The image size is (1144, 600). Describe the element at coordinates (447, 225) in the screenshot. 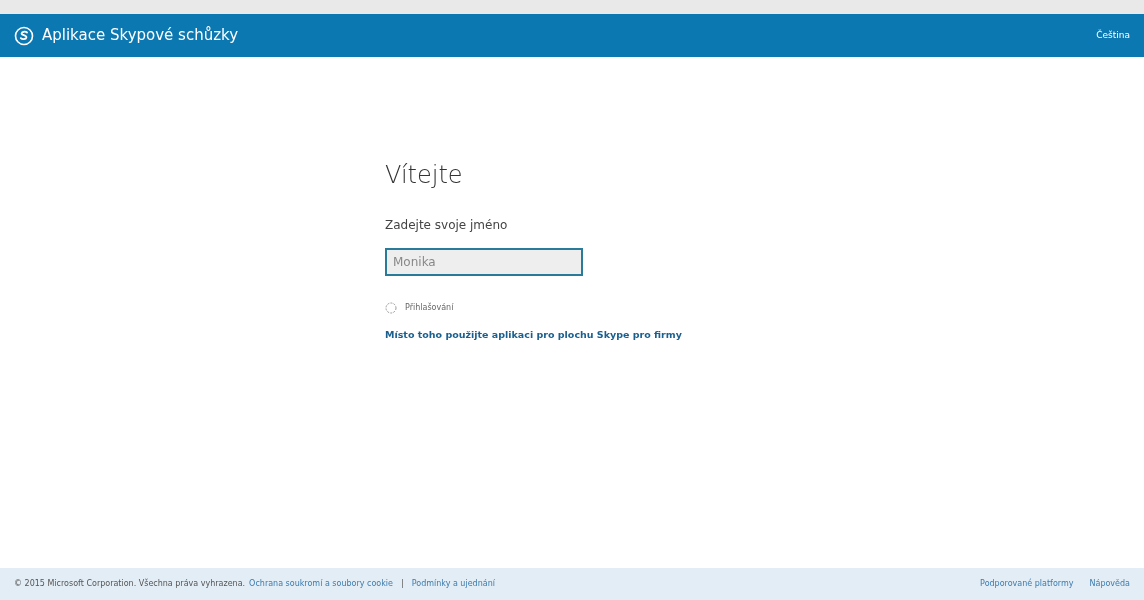

I see `name-label: Zadejte svoje jméno` at that location.